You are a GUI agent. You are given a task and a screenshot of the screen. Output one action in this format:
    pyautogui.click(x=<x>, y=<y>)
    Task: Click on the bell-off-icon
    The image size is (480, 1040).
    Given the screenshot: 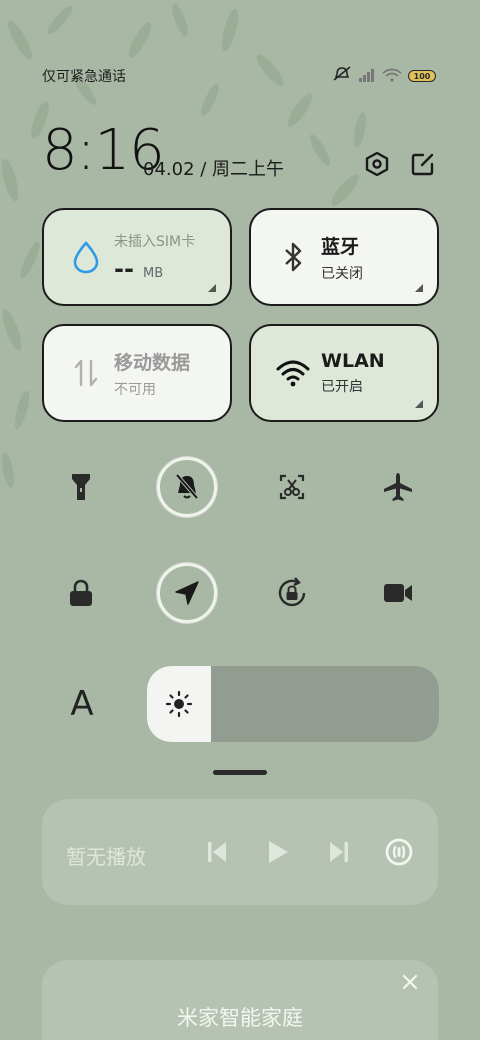 What is the action you would take?
    pyautogui.click(x=187, y=486)
    